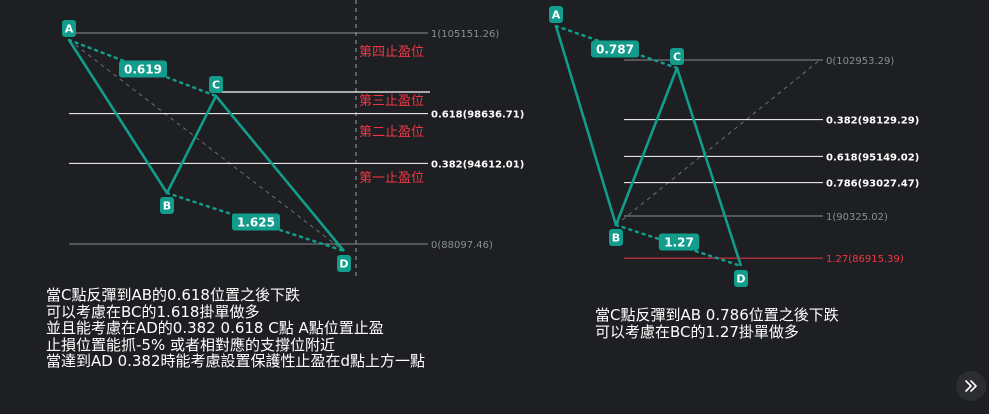  What do you see at coordinates (857, 217) in the screenshot?
I see `fib-level-1-label: 1(90325.02)` at bounding box center [857, 217].